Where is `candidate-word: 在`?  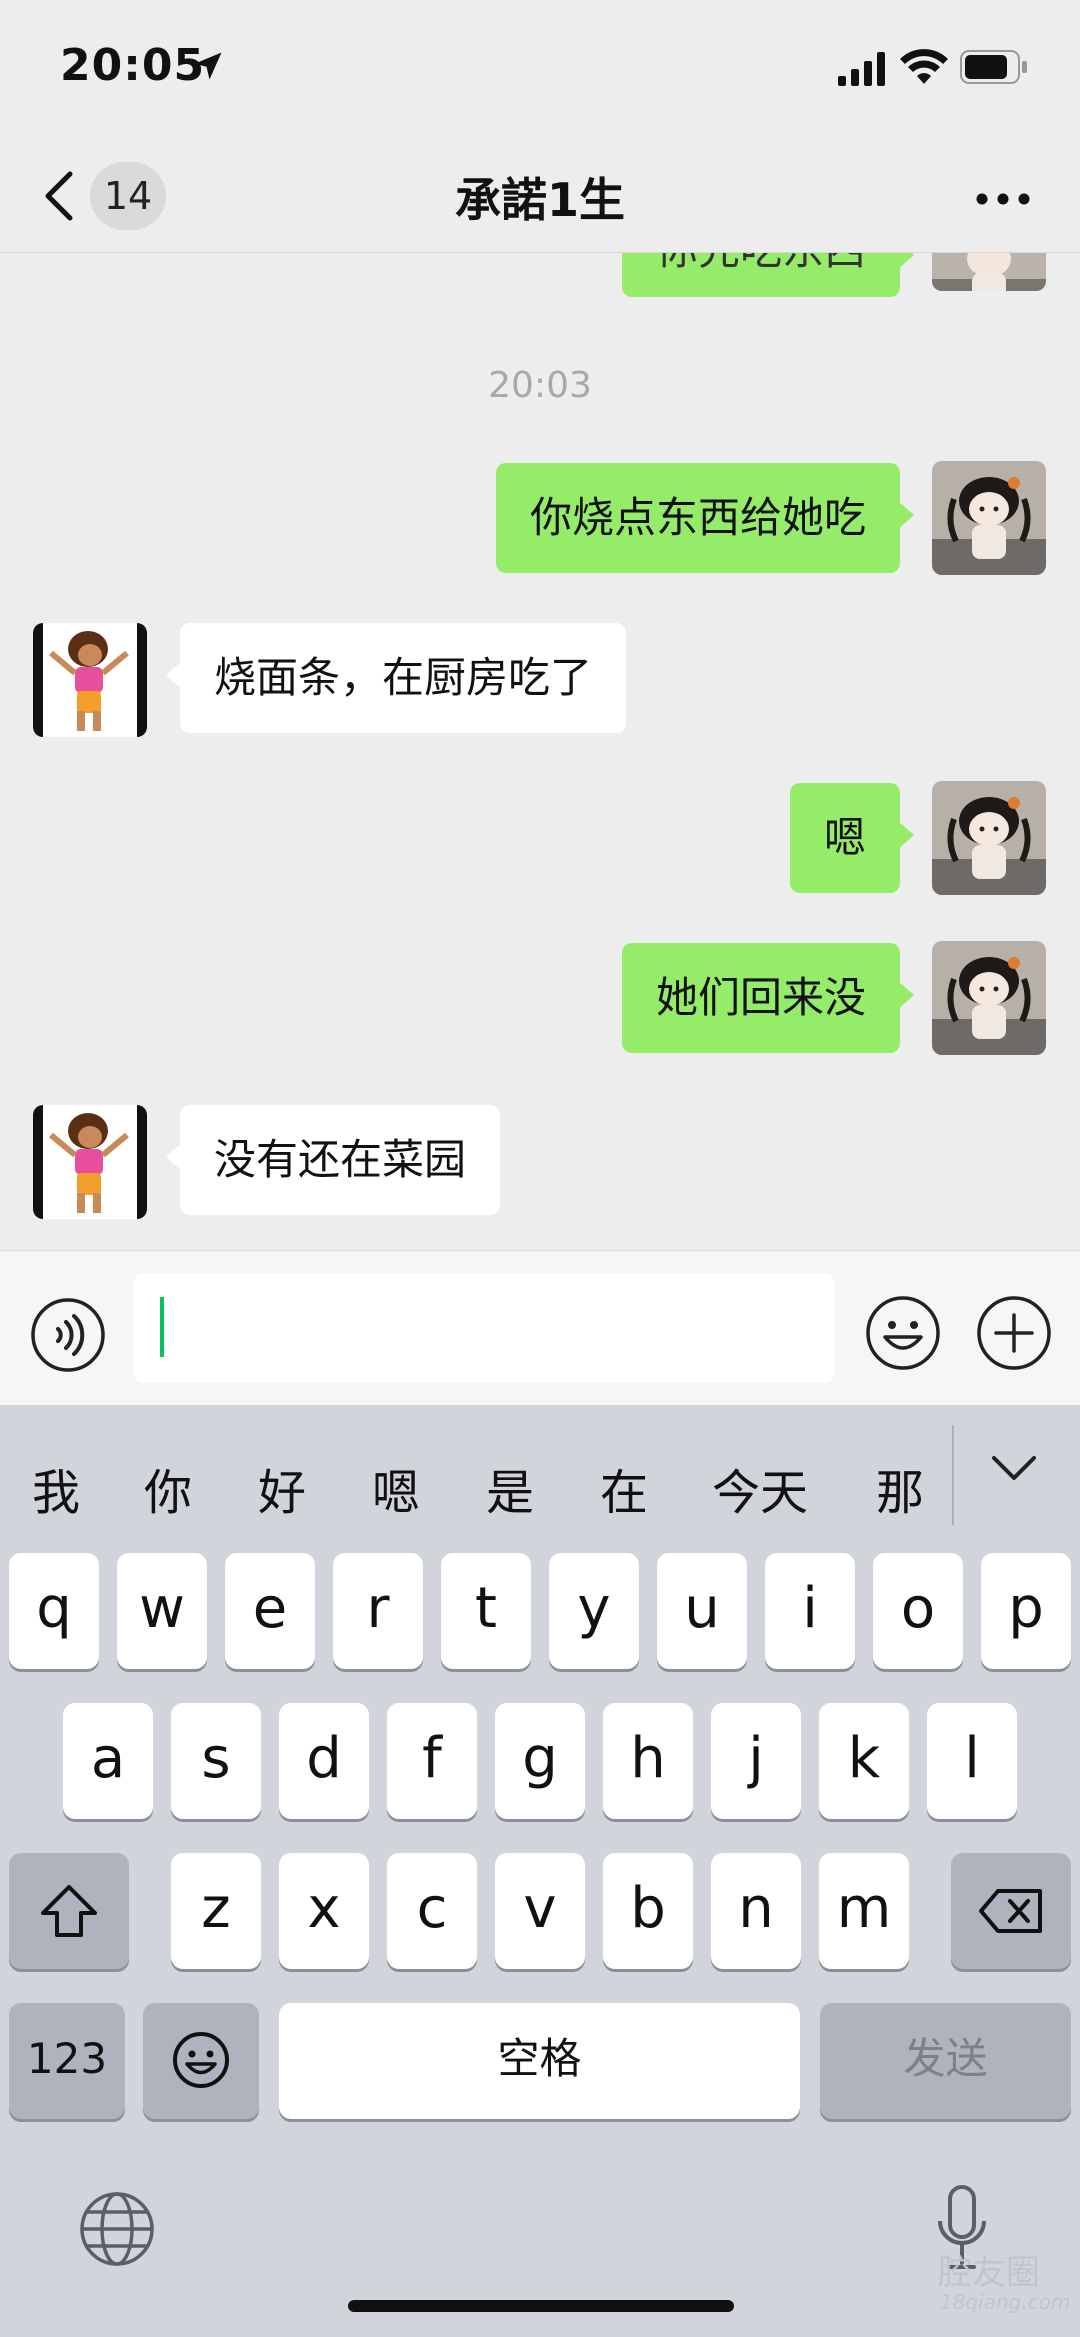 candidate-word: 在 is located at coordinates (624, 1488).